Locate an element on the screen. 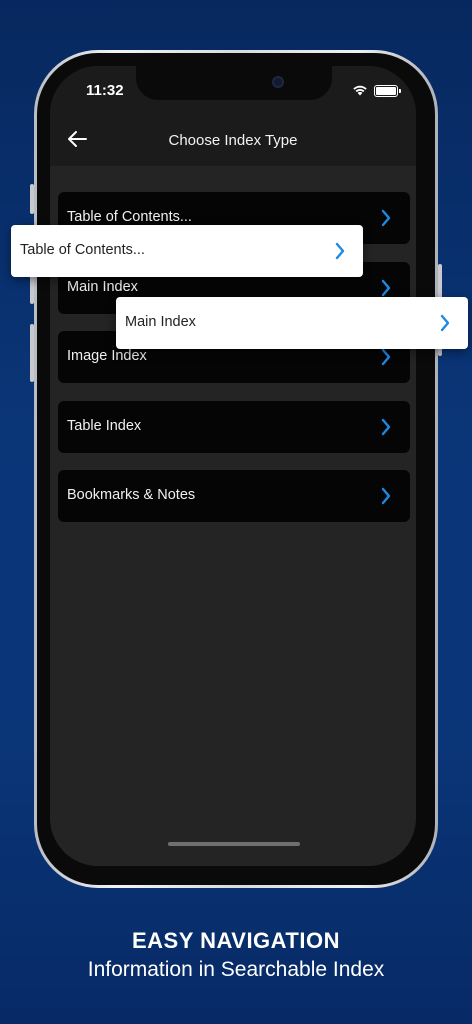 This screenshot has height=1024, width=472. caption-subline: Information in Searchable Index is located at coordinates (236, 969).